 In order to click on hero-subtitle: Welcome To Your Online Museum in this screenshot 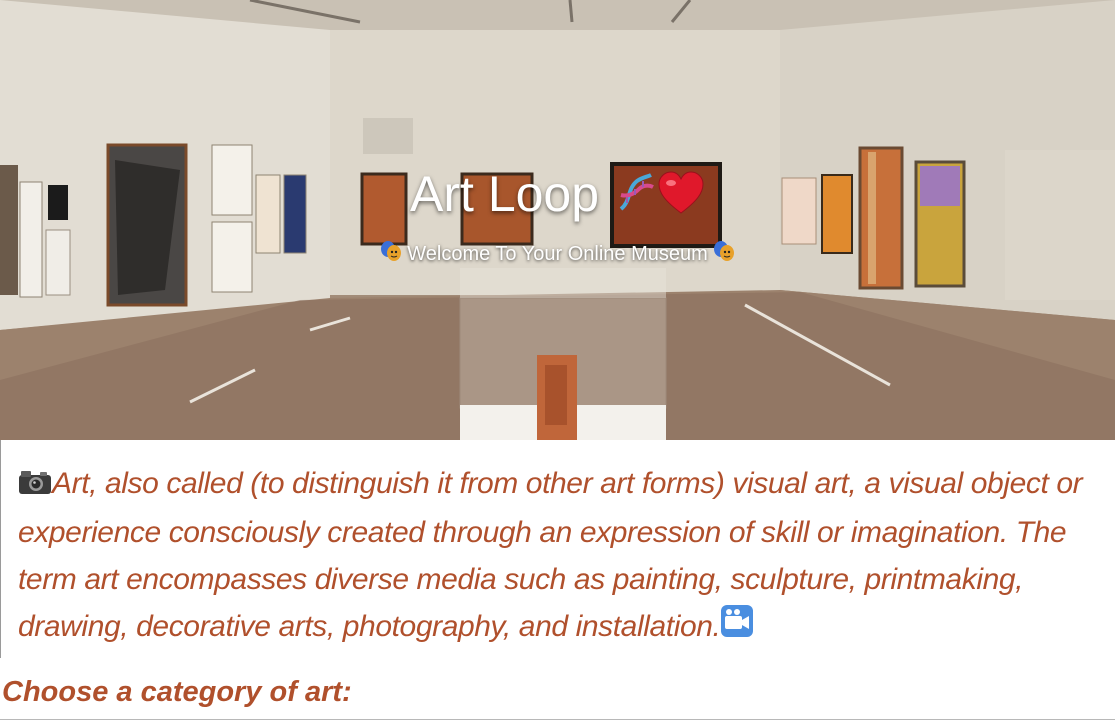, I will do `click(557, 254)`.